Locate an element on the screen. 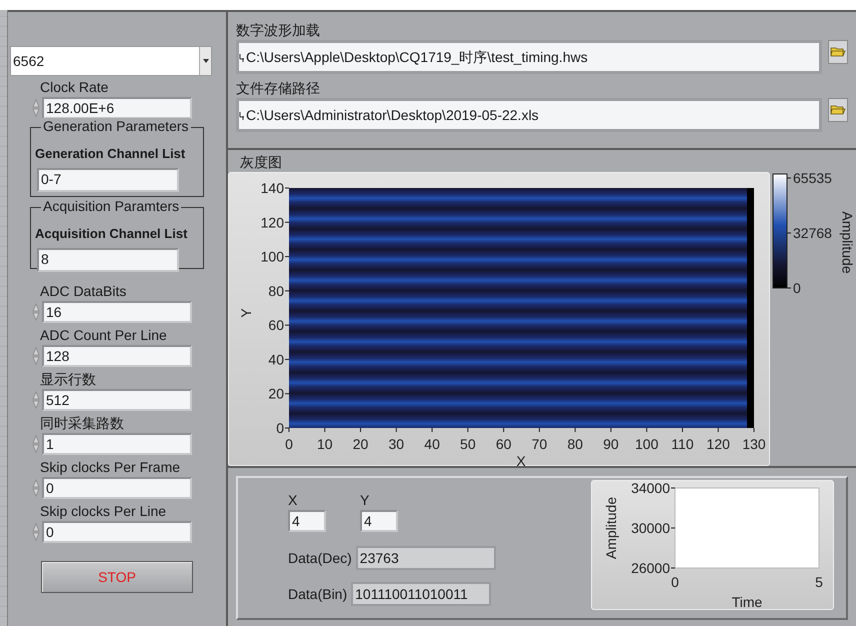 This screenshot has width=856, height=626. group-title: Acquisition Paramters is located at coordinates (111, 206).